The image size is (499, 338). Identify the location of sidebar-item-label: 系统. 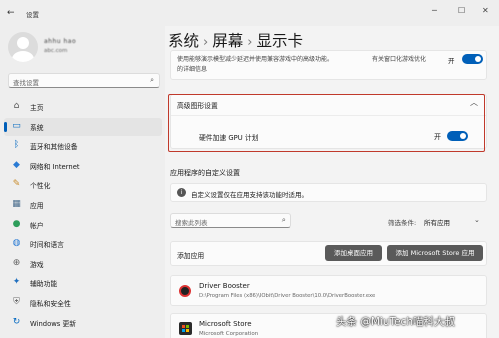
(37, 127).